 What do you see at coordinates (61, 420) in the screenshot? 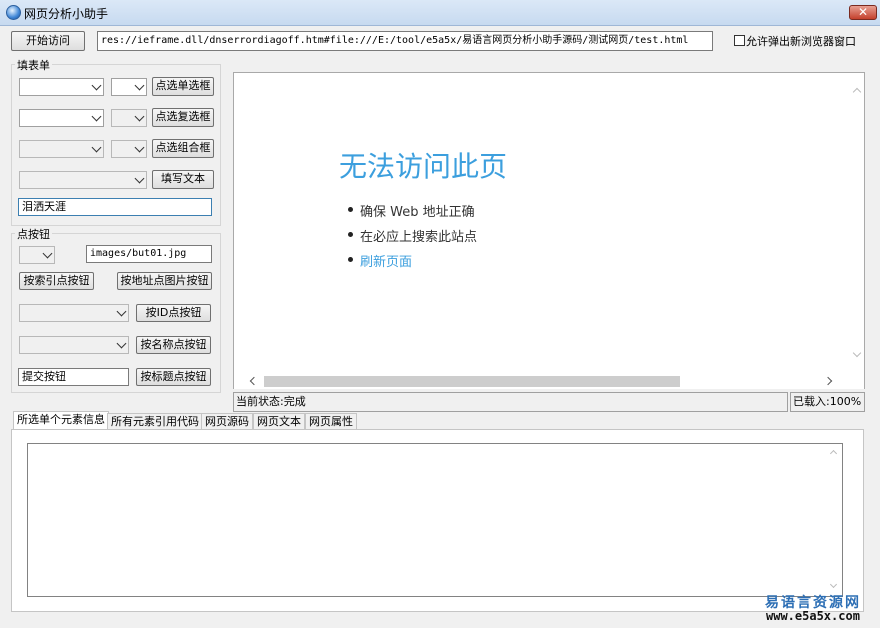
I see `tab-selected-element-info: 所选单个元素信息` at bounding box center [61, 420].